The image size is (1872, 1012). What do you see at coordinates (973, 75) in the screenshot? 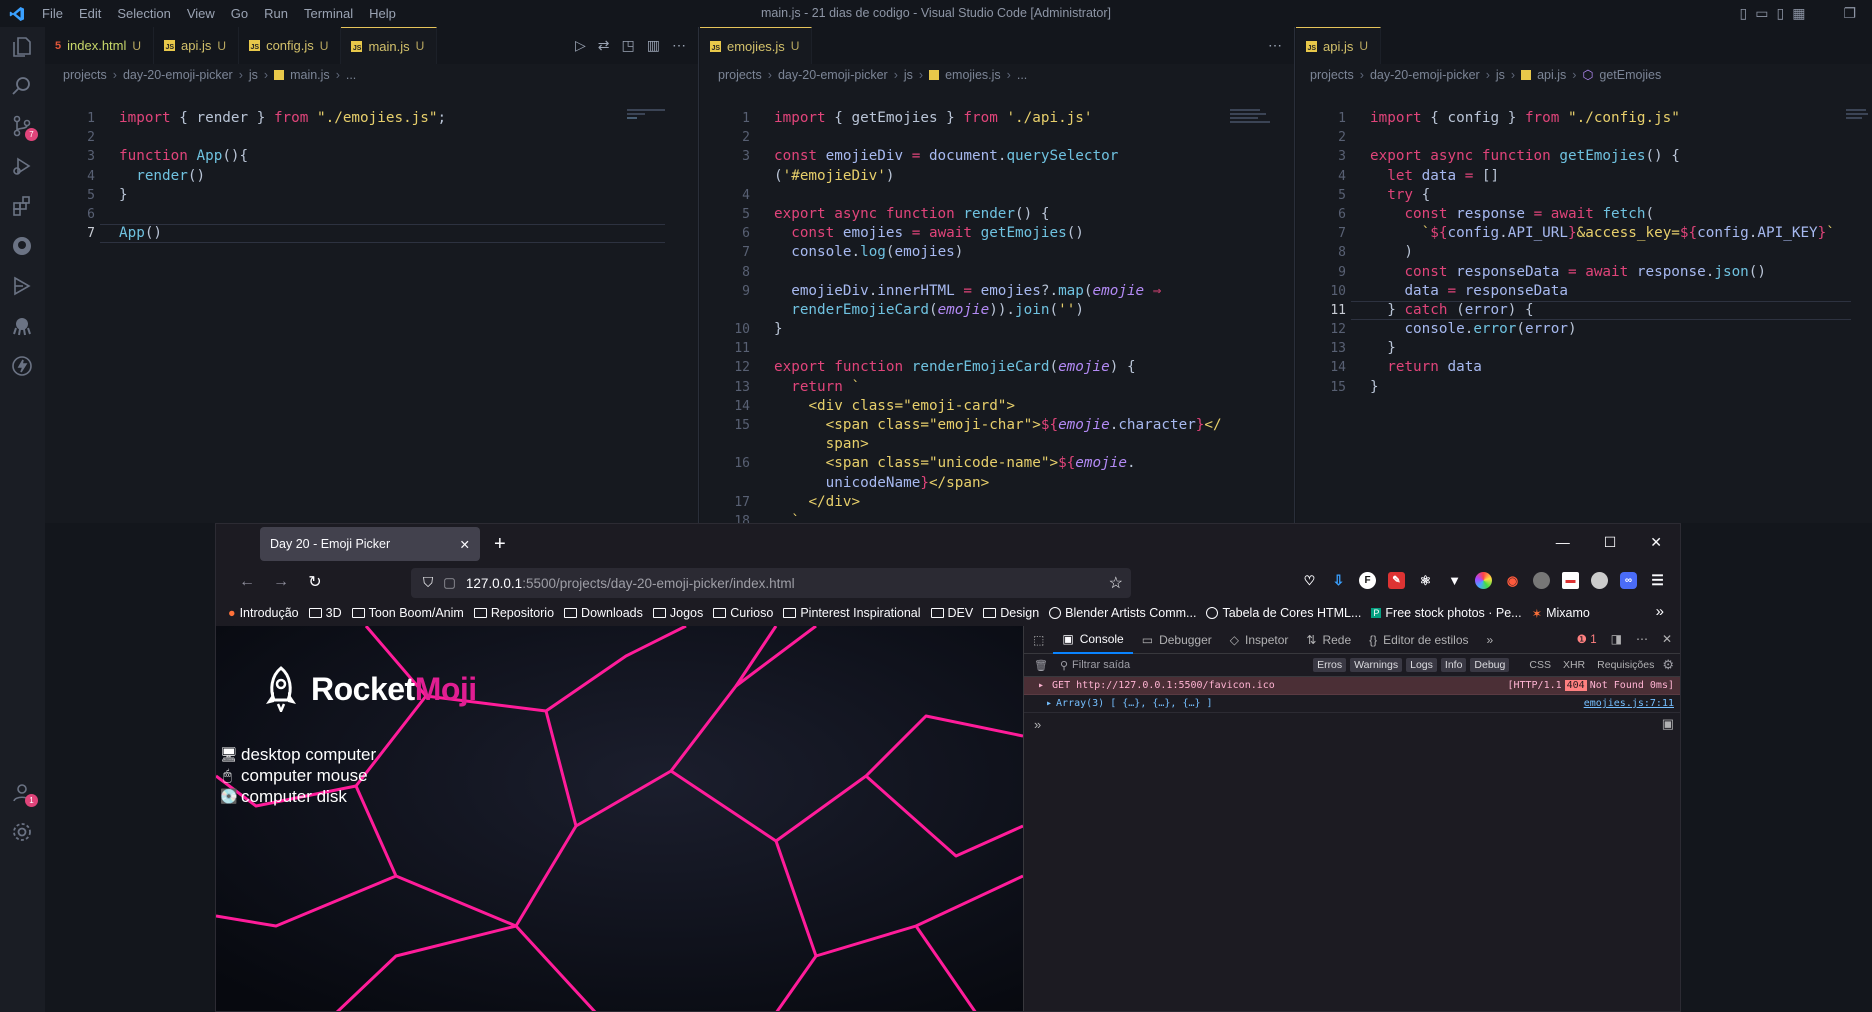
I see `crumb-file: emojies.js` at bounding box center [973, 75].